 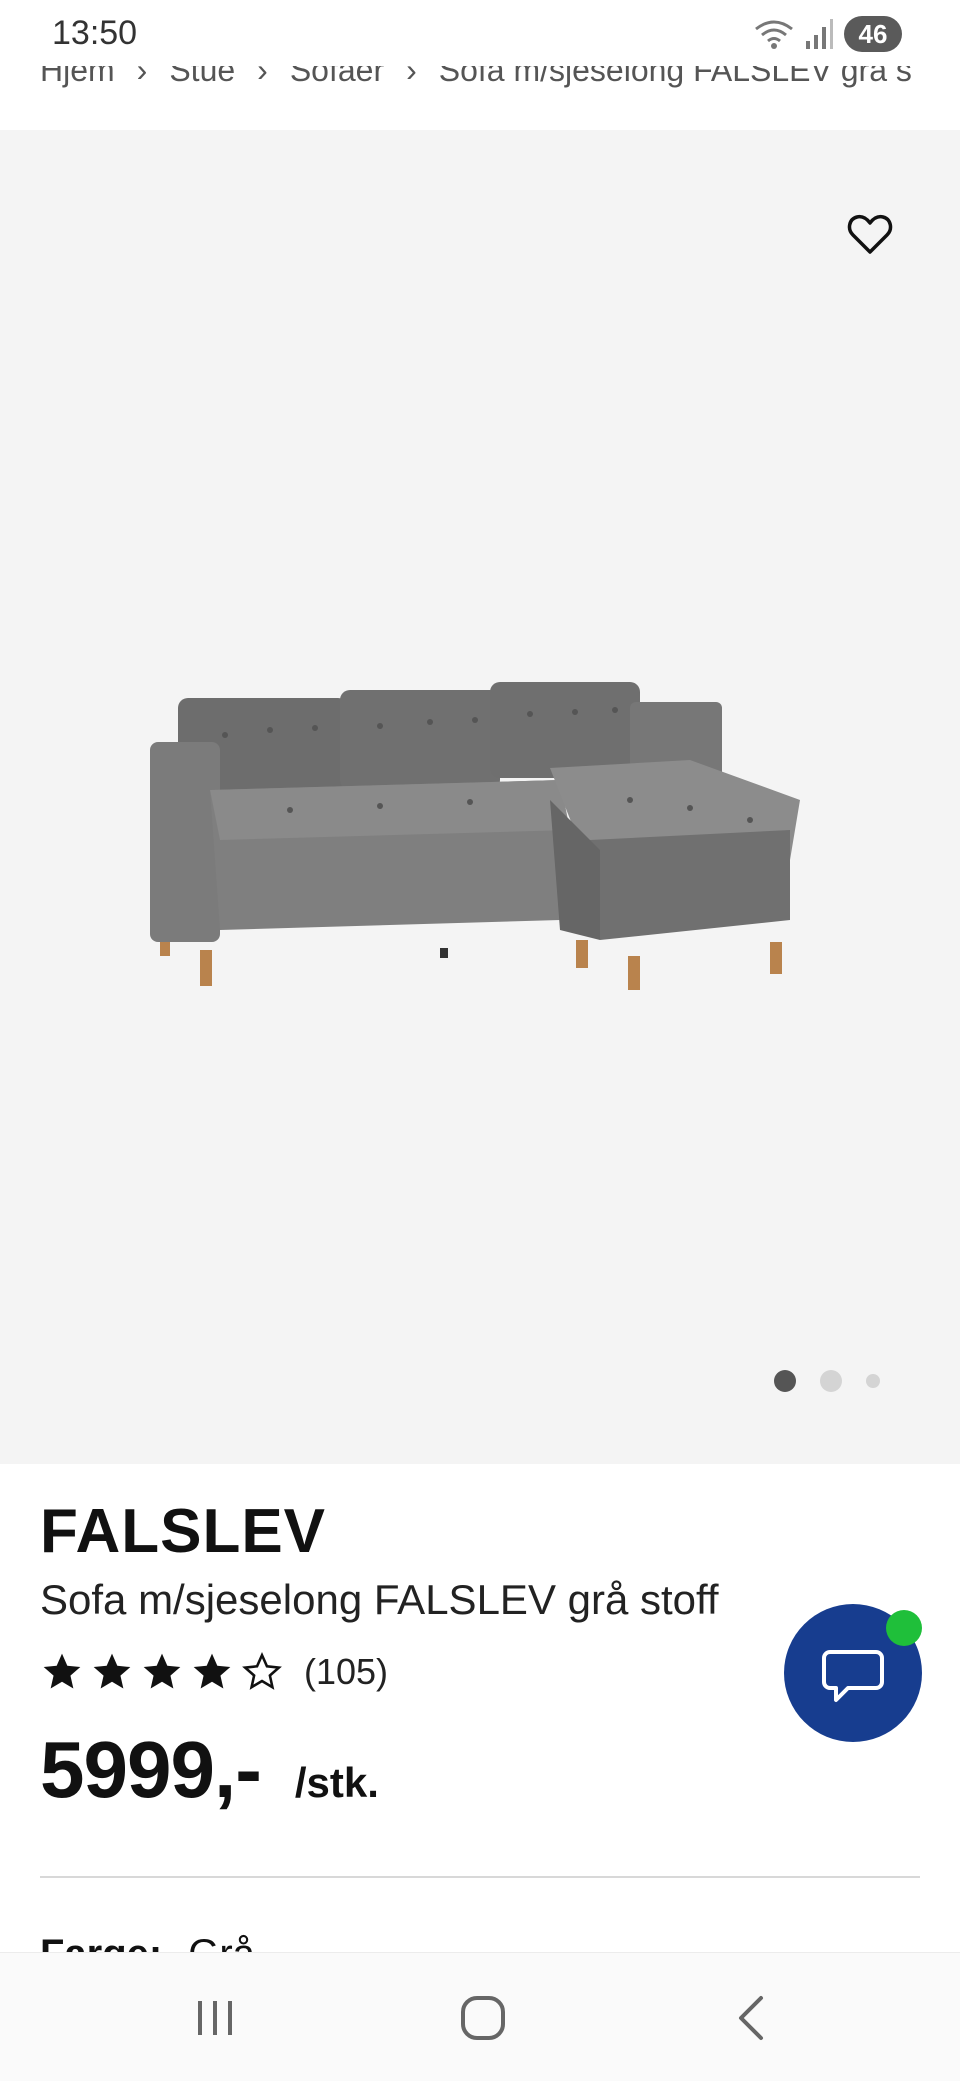 I want to click on divider, so click(x=480, y=1877).